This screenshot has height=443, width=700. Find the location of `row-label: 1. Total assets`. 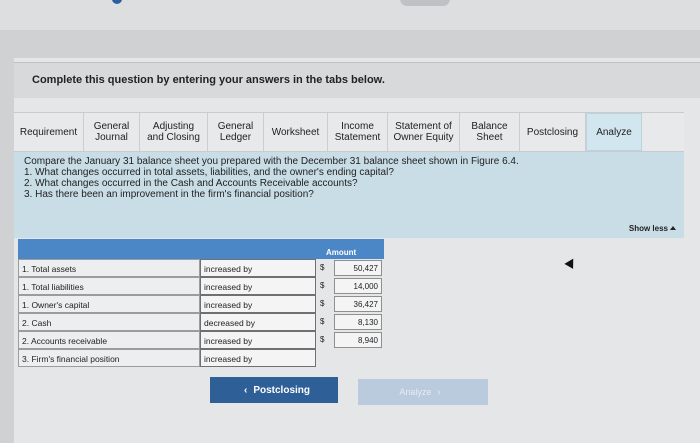

row-label: 1. Total assets is located at coordinates (109, 268).